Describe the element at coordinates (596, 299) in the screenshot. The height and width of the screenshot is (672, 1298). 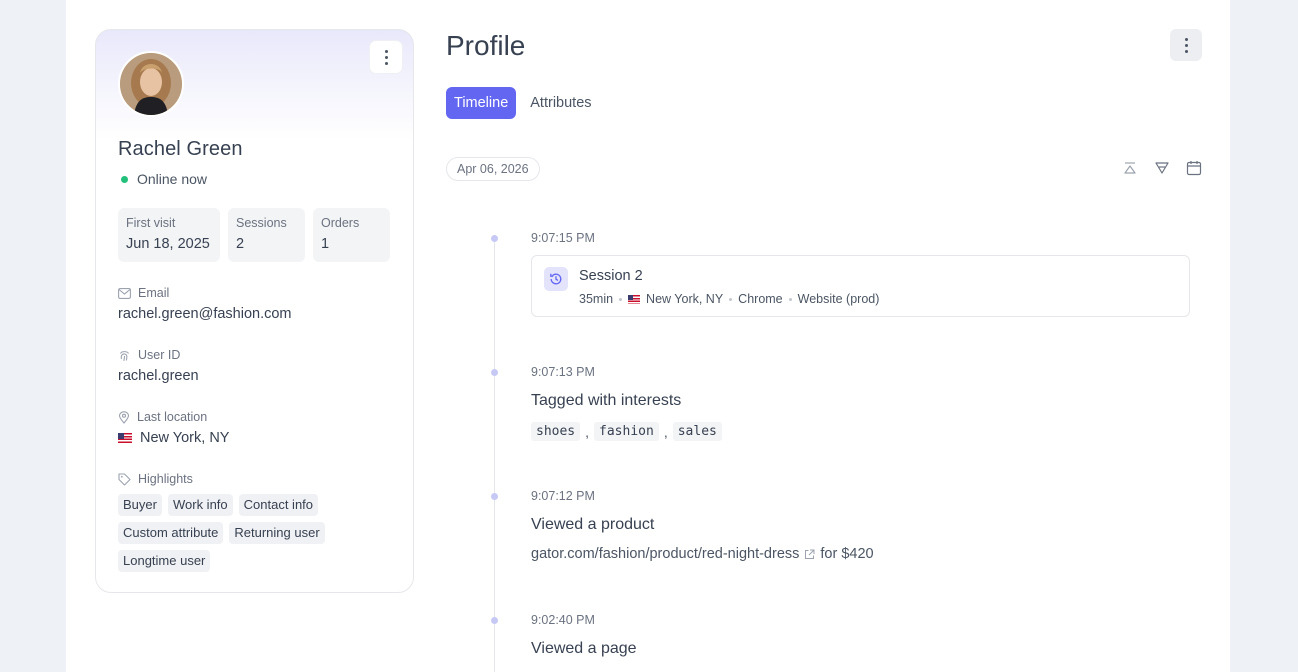
I see `session-duration: 35min` at that location.